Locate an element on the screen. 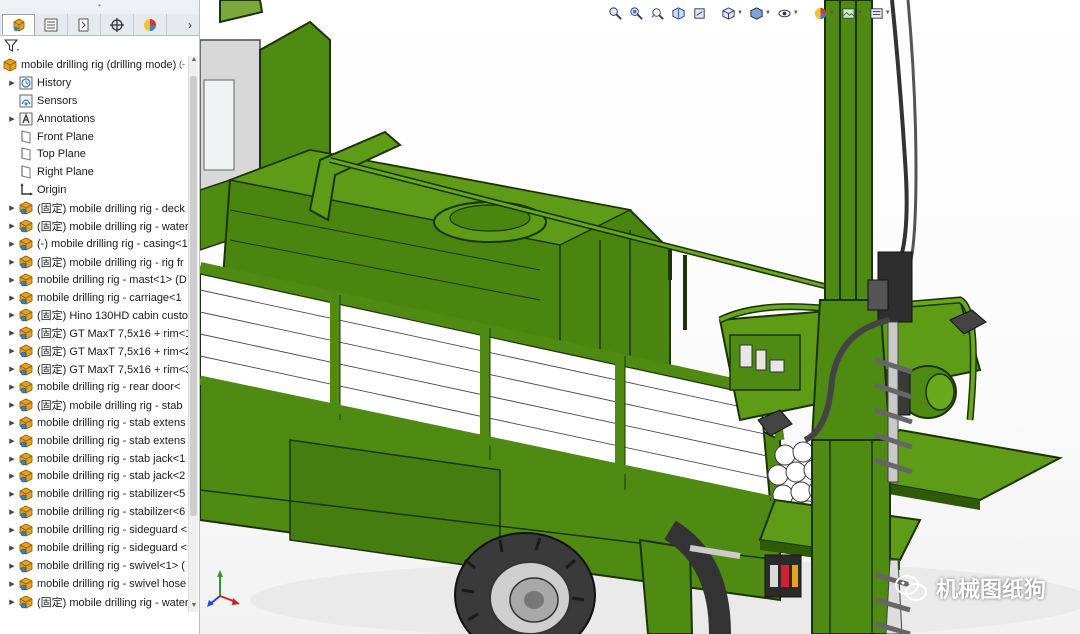 This screenshot has width=1080, height=634. watermark: 机械图纸狗 is located at coordinates (970, 588).